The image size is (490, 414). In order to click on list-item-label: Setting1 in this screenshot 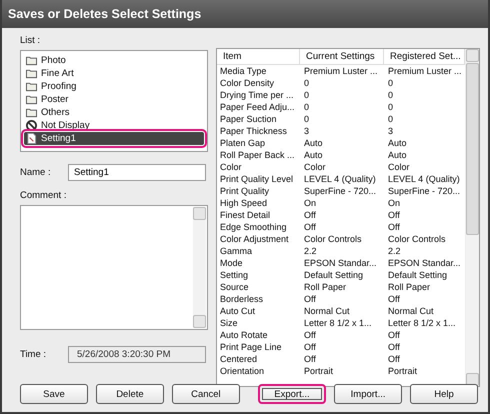, I will do `click(58, 138)`.